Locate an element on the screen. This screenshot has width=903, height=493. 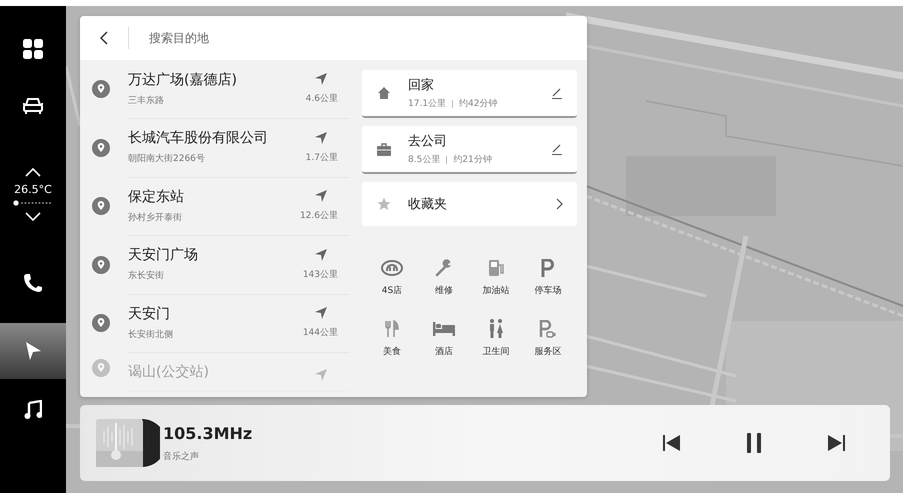
distance-label: 17.1公里 is located at coordinates (427, 104).